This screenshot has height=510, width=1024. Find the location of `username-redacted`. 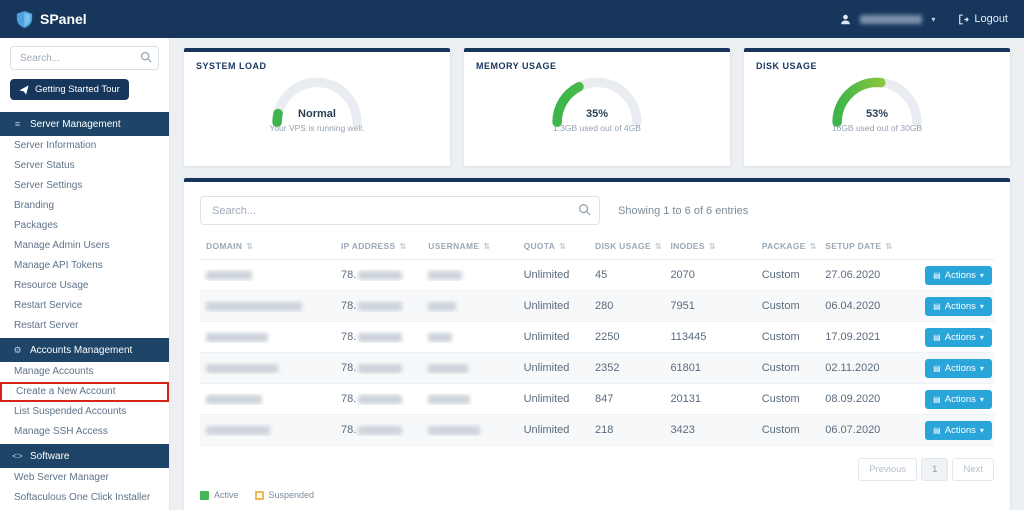

username-redacted is located at coordinates (891, 19).